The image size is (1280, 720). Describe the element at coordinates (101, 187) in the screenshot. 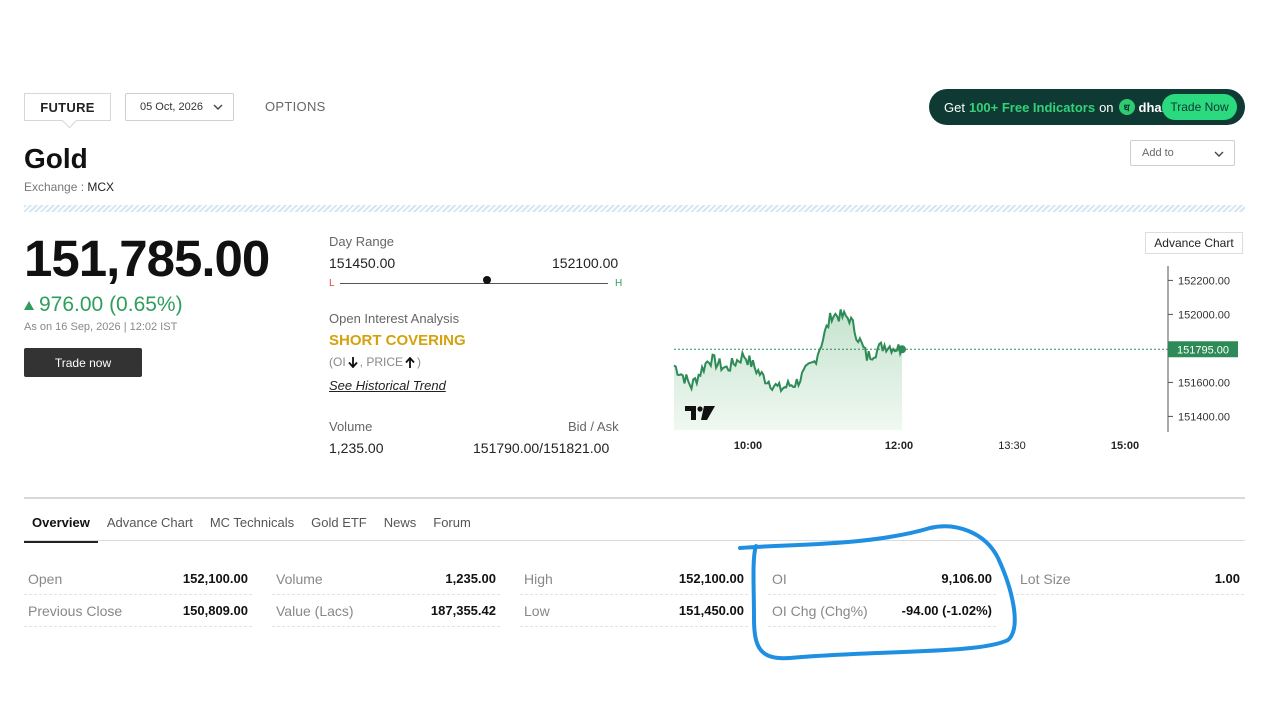

I see `exchange-value: MCX` at that location.